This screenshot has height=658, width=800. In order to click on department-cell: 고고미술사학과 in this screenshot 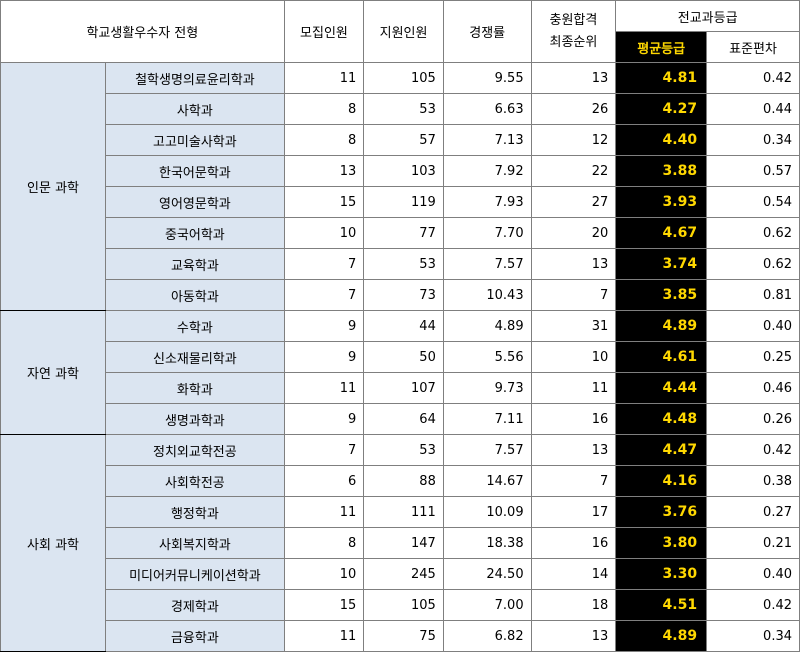, I will do `click(195, 140)`.